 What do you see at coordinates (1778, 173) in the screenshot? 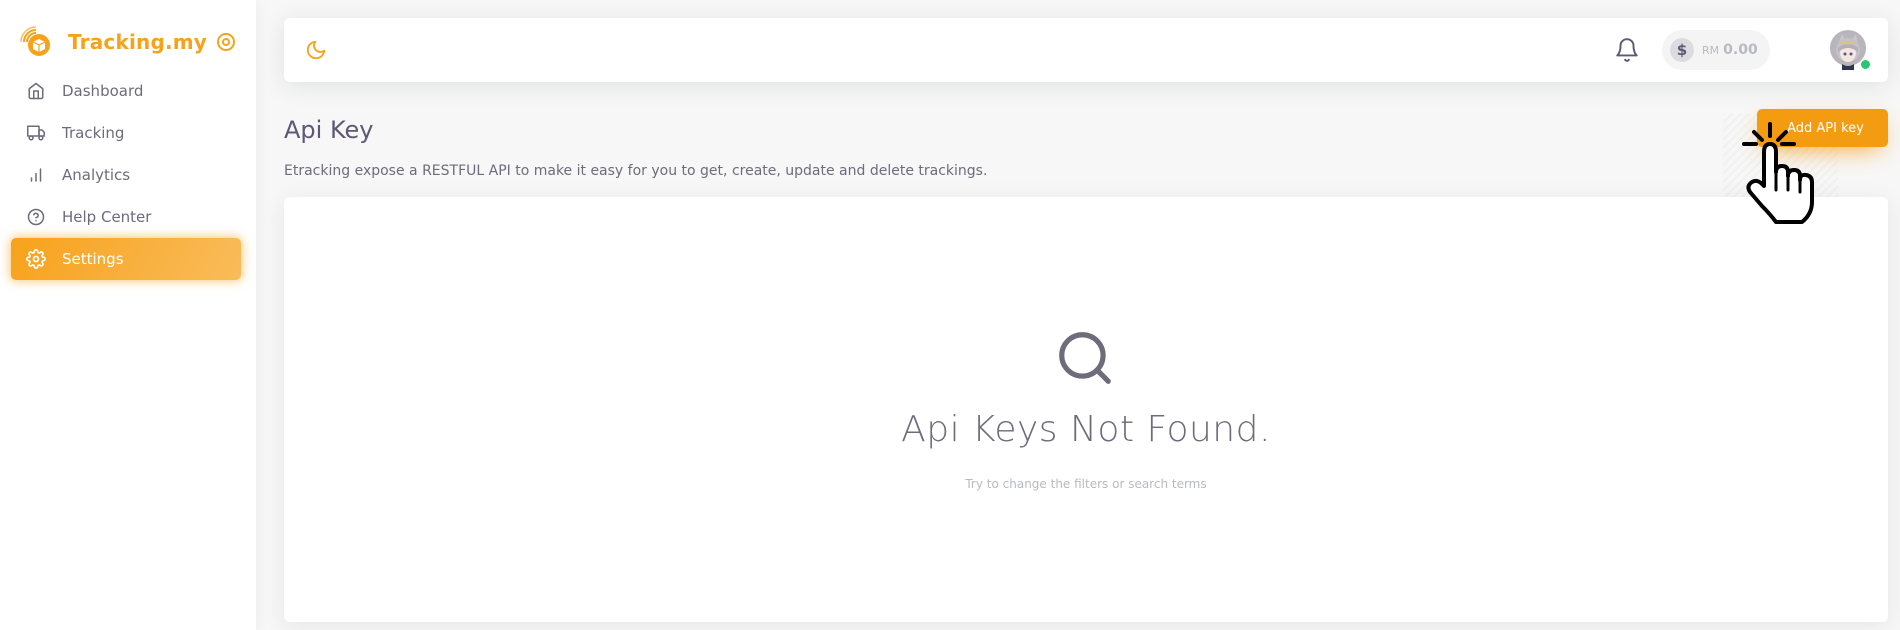
I see `hand-pointer-cursor-icon` at bounding box center [1778, 173].